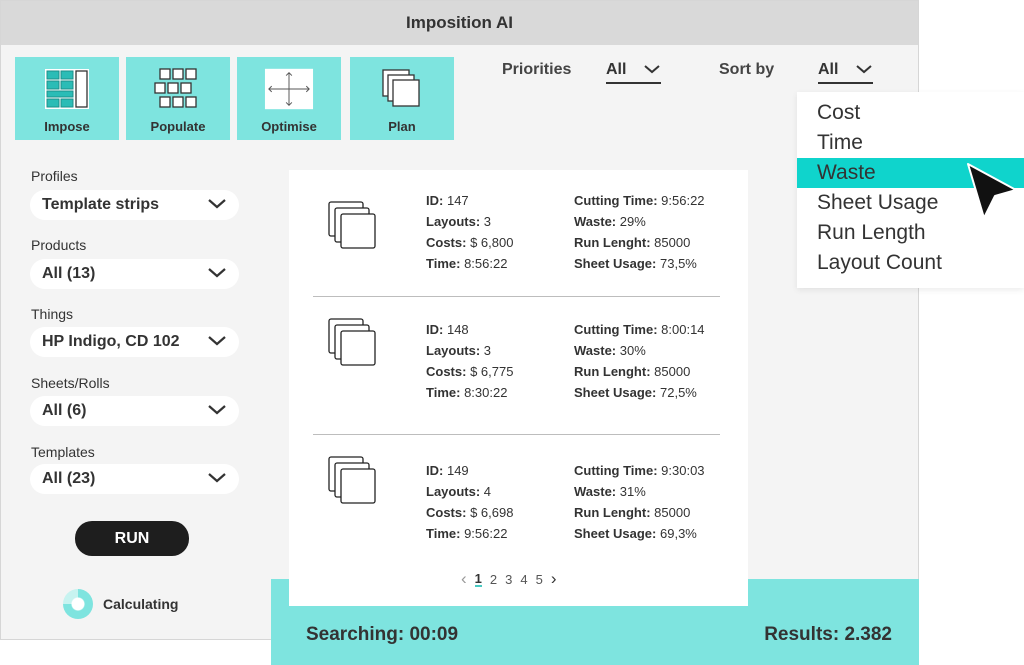 The image size is (1024, 665). What do you see at coordinates (632, 221) in the screenshot?
I see `result-waste: 29%` at bounding box center [632, 221].